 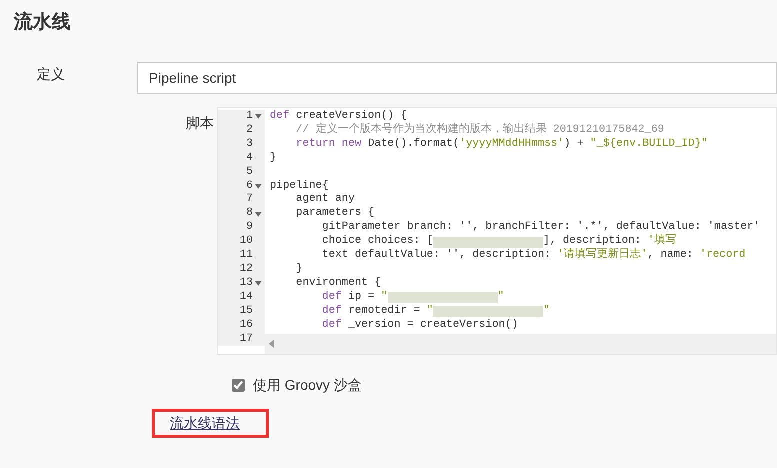 What do you see at coordinates (249, 173) in the screenshot?
I see `line-number: 5` at bounding box center [249, 173].